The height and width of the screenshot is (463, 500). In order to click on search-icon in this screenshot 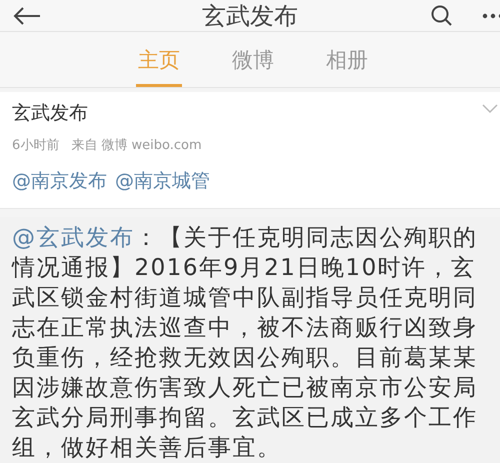, I will do `click(442, 16)`.